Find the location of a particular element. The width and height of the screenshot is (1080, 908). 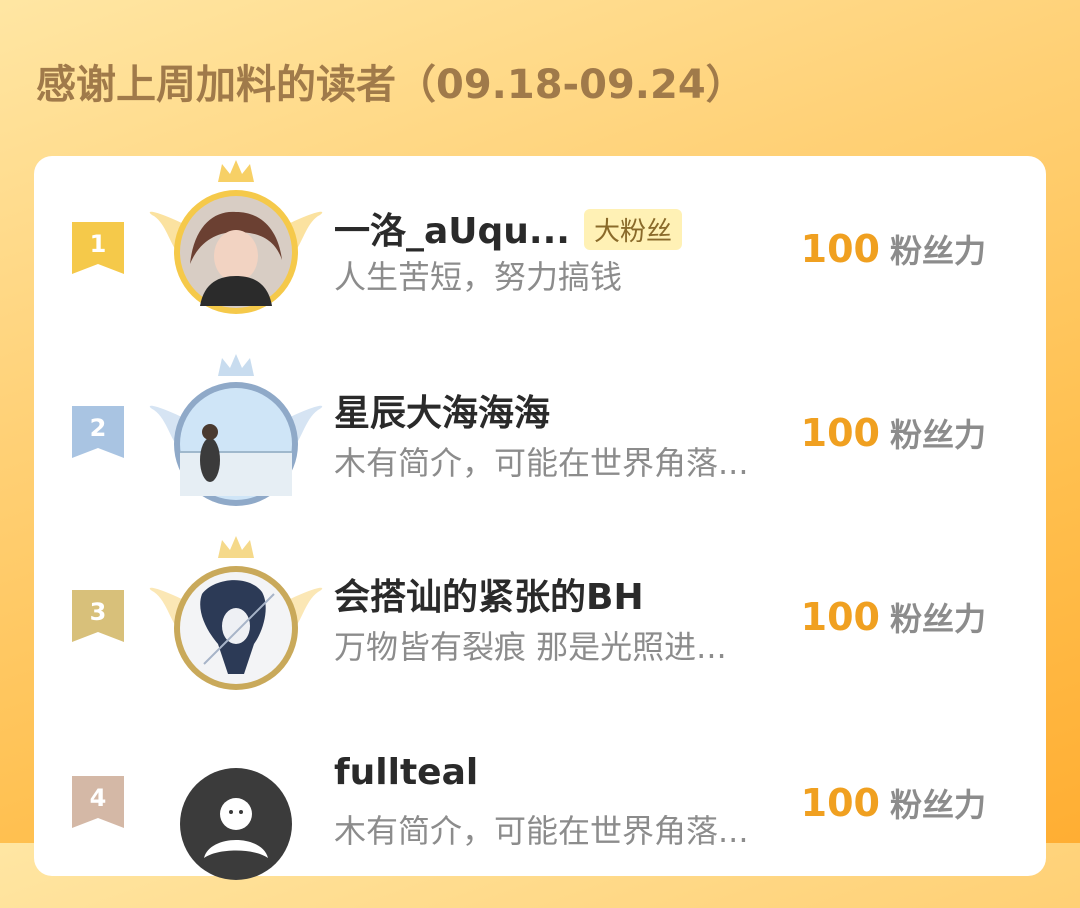

rank-ribbon-icon: 3 is located at coordinates (98, 616).